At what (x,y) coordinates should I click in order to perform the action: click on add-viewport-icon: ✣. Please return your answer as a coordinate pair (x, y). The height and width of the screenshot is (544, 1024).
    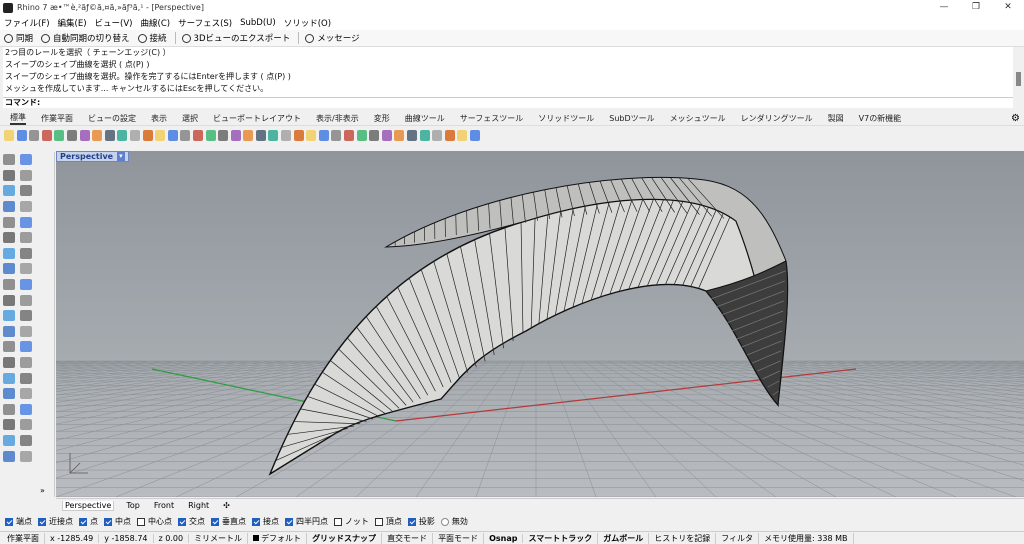
    Looking at the image, I should click on (226, 505).